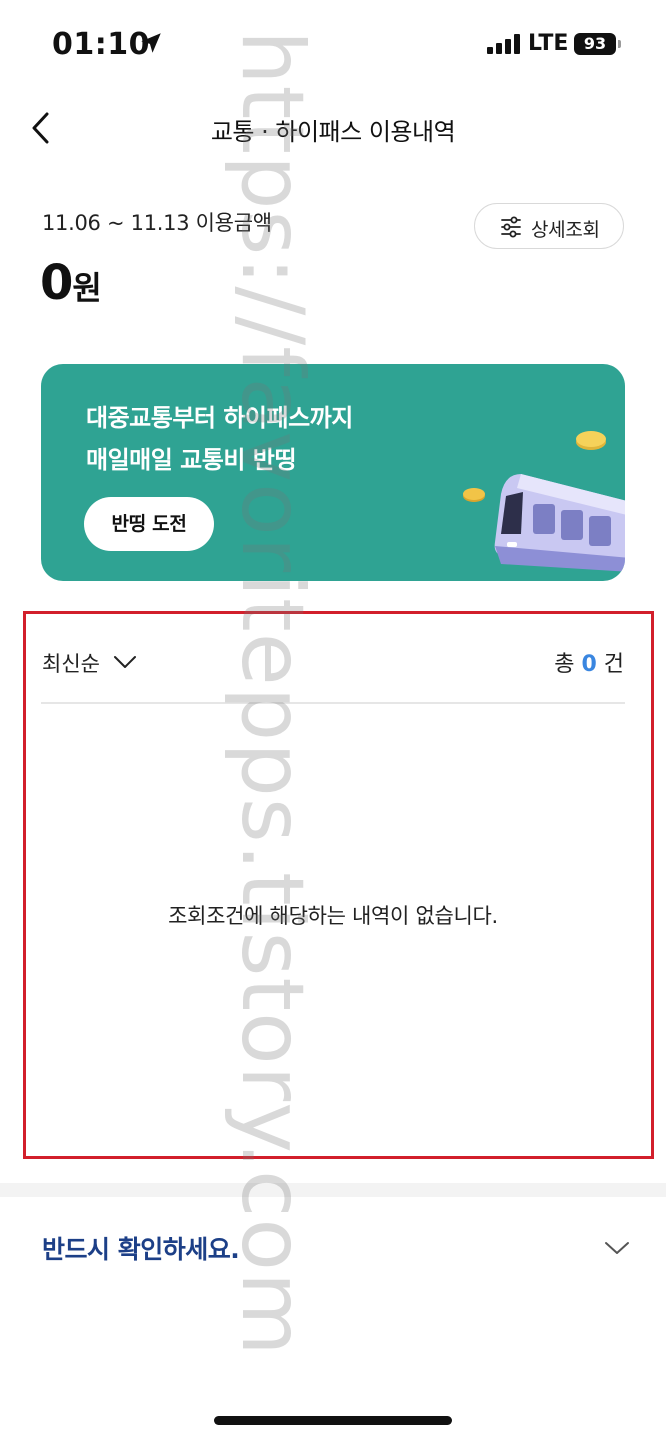 This screenshot has height=1440, width=666. What do you see at coordinates (617, 1248) in the screenshot?
I see `expand-chevron-icon` at bounding box center [617, 1248].